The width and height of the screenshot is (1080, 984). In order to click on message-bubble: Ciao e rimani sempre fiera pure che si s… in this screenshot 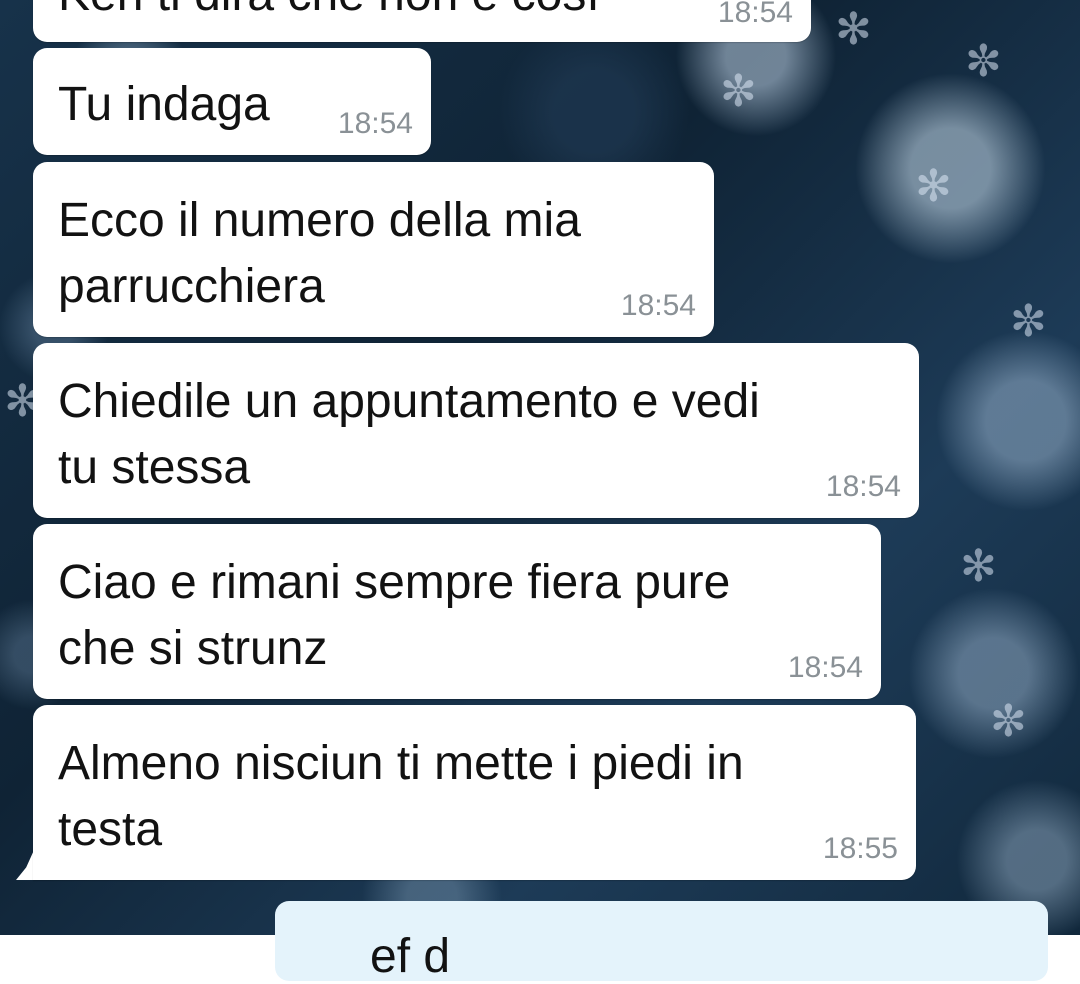, I will do `click(457, 611)`.